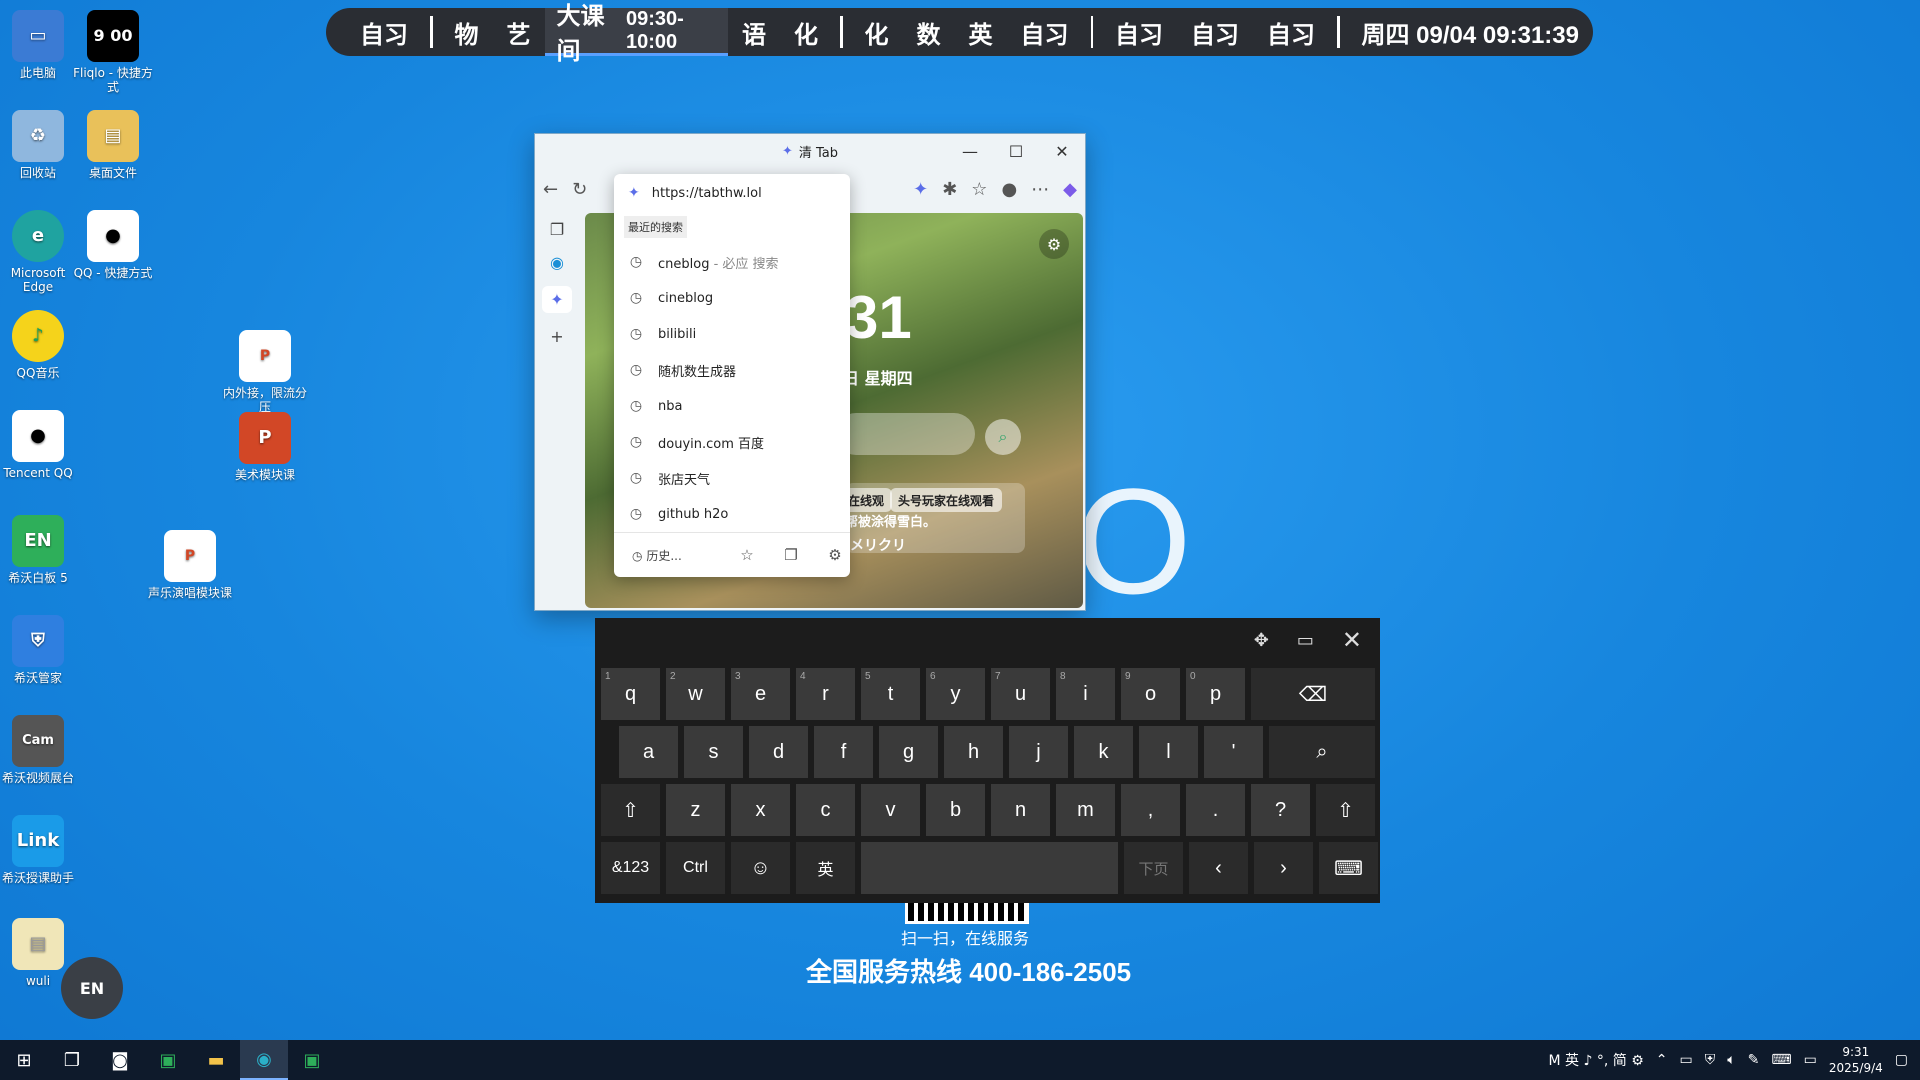 This screenshot has width=1920, height=1080. I want to click on search-icon: ⌕, so click(1003, 437).